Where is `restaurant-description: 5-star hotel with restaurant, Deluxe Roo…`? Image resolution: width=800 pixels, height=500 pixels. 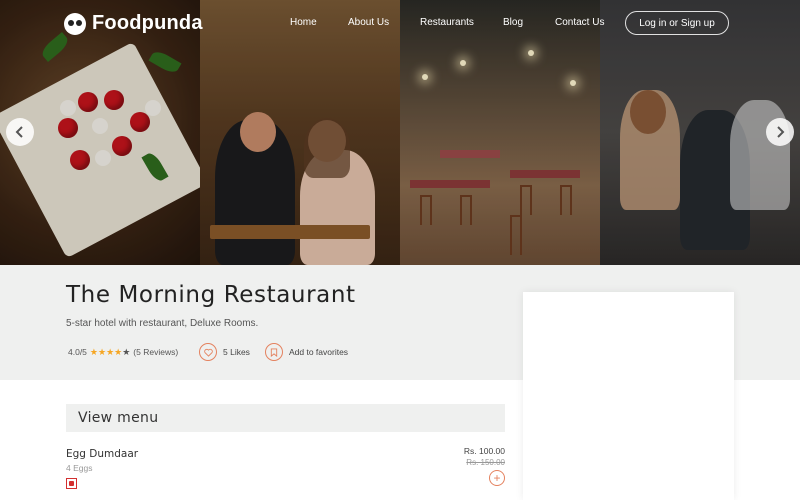
restaurant-description: 5-star hotel with restaurant, Deluxe Roo… is located at coordinates (162, 323).